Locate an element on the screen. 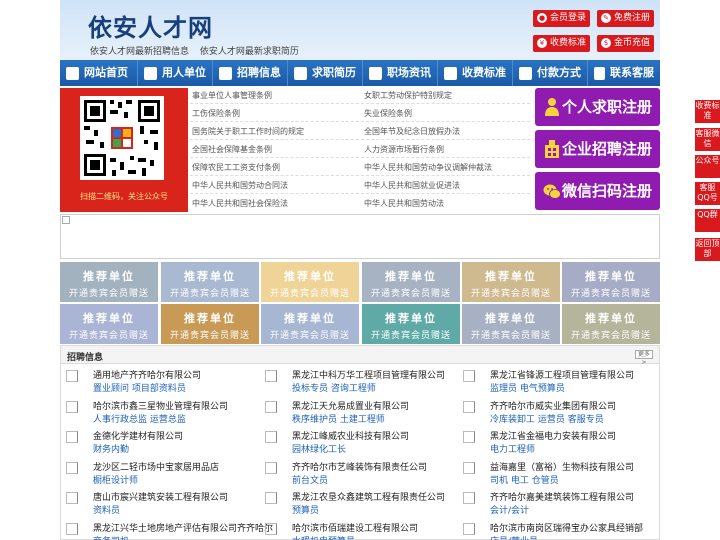  side-pricing-button: 收费标准 is located at coordinates (707, 111).